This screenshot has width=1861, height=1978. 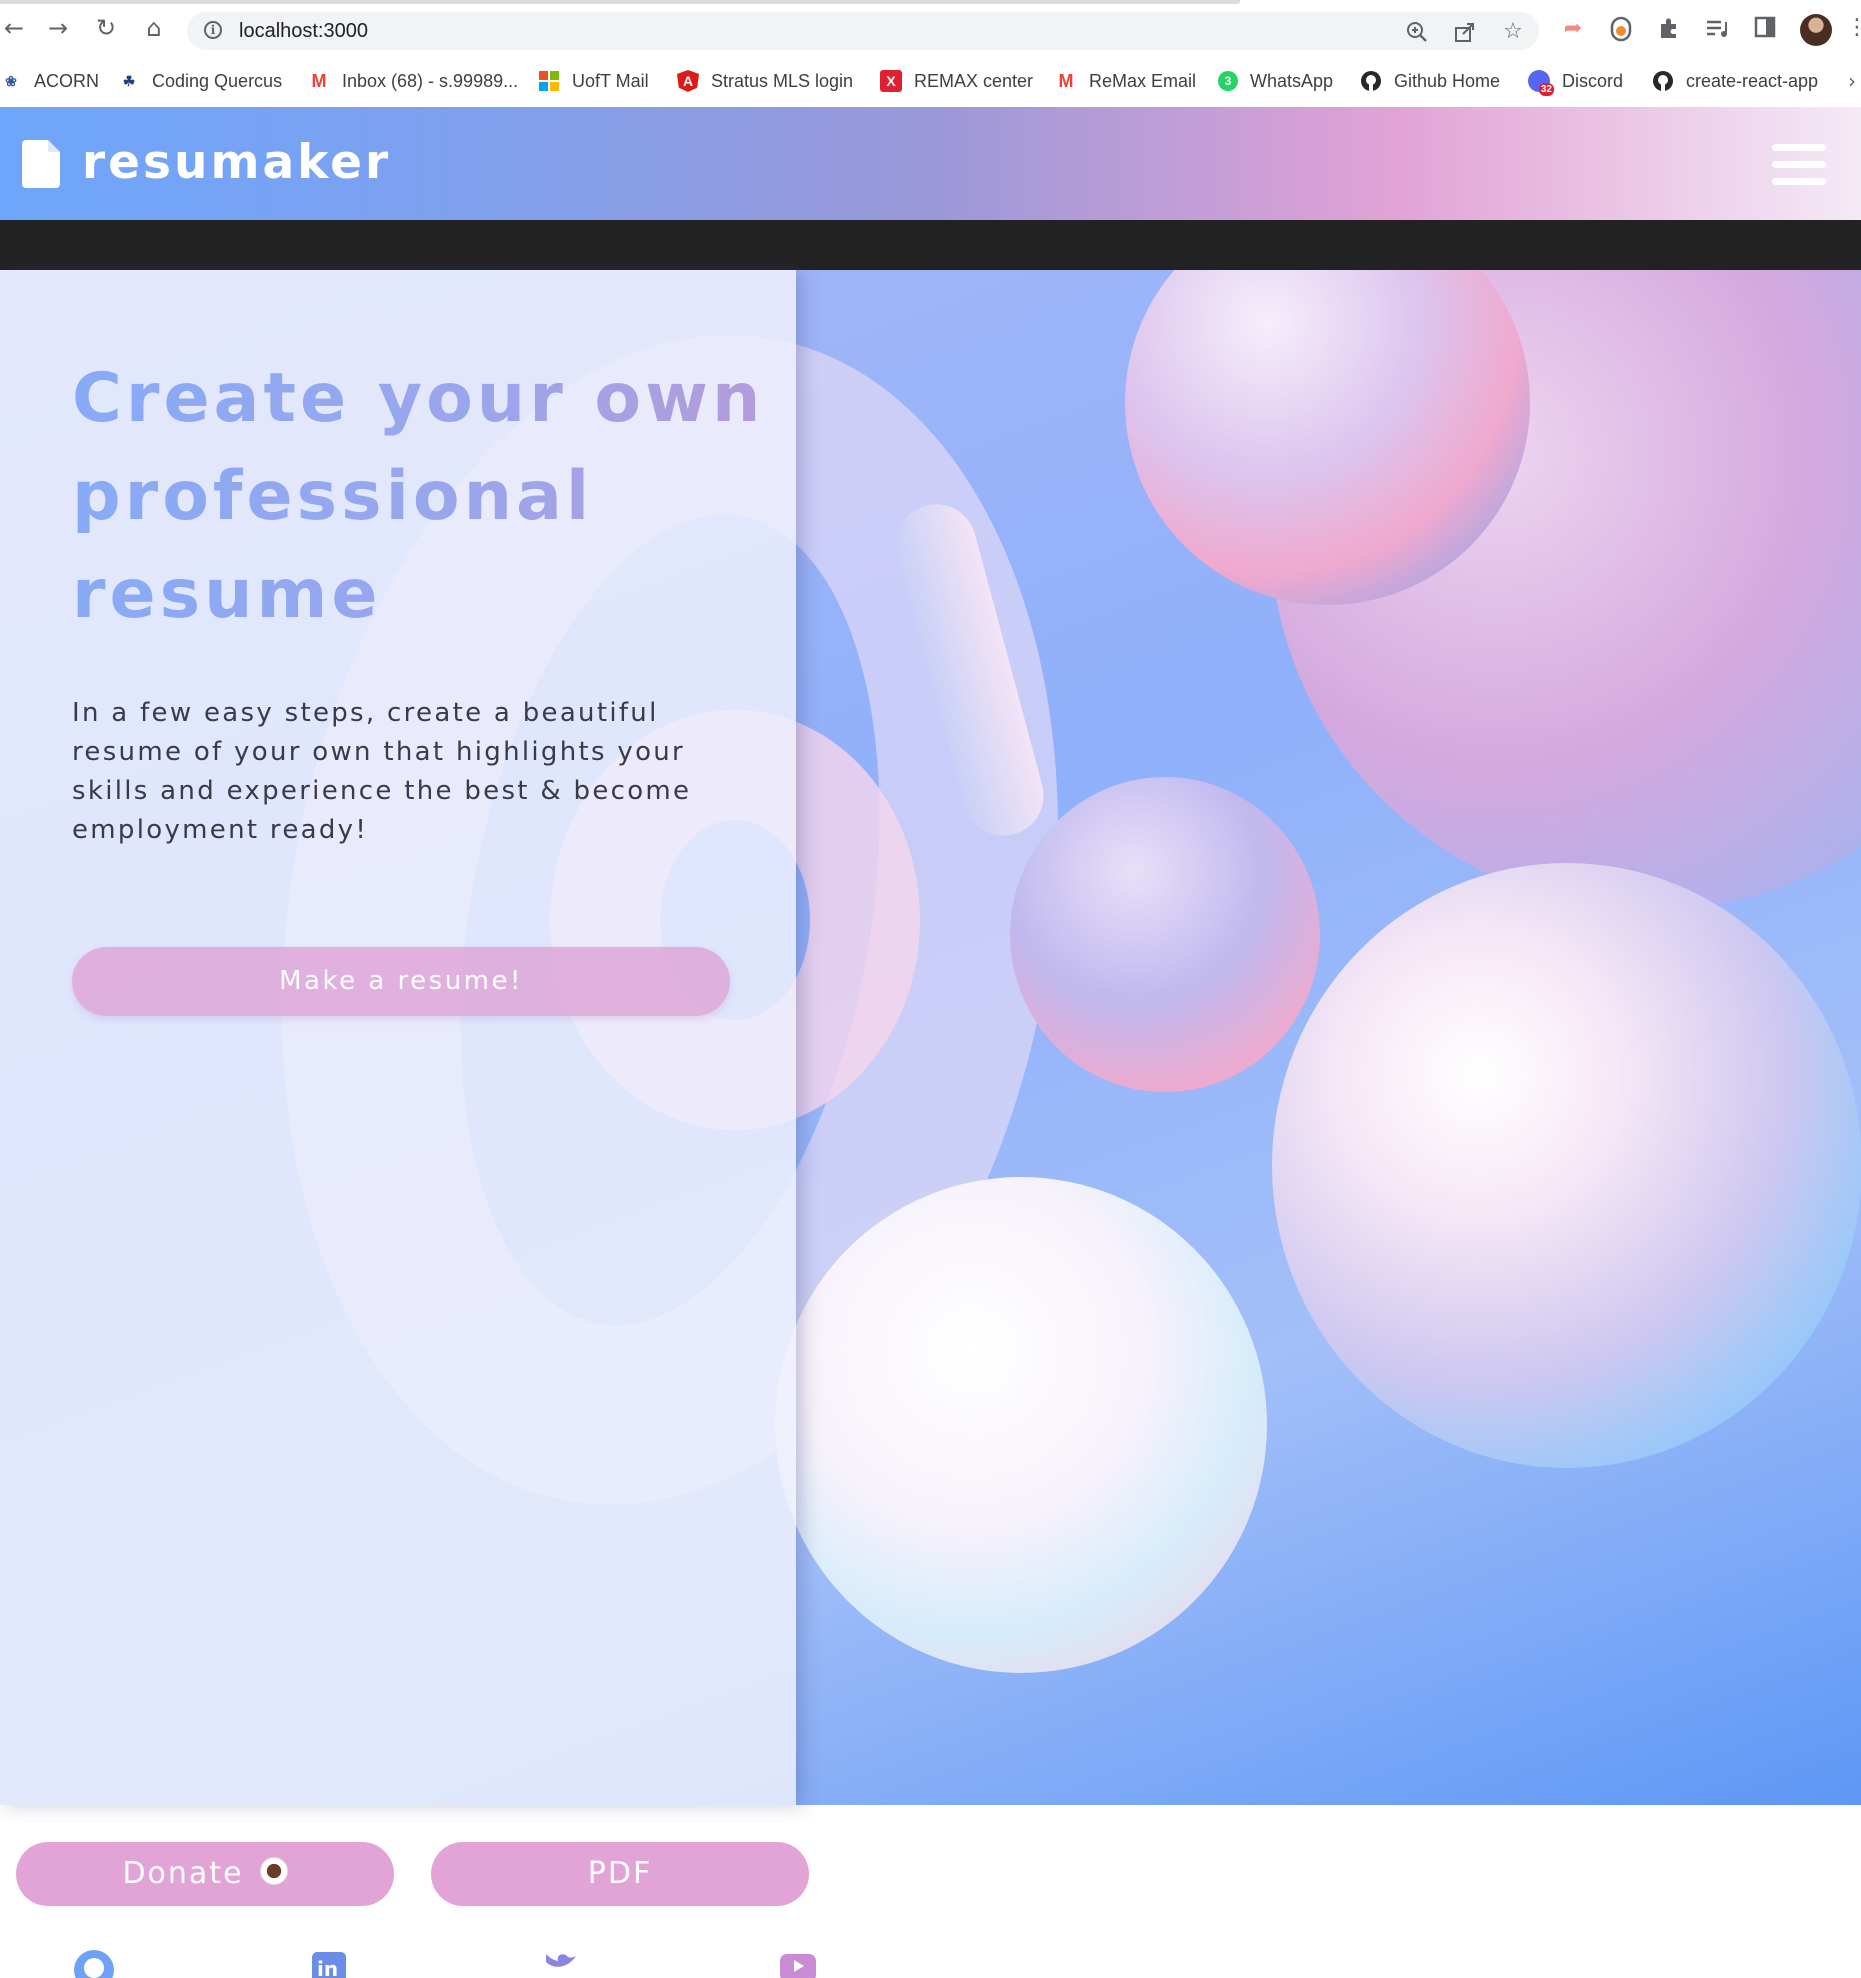 I want to click on bookmark-coding-quercus: ☘ Coding Quercus, so click(x=200, y=81).